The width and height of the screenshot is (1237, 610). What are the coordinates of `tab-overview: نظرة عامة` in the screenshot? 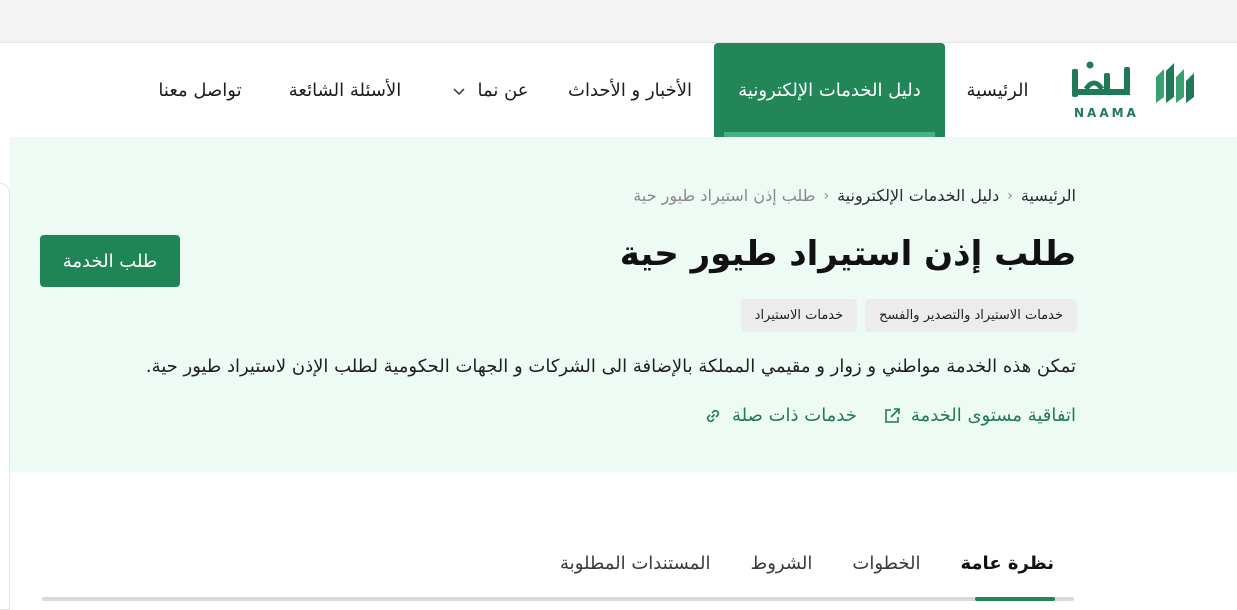 It's located at (1008, 563).